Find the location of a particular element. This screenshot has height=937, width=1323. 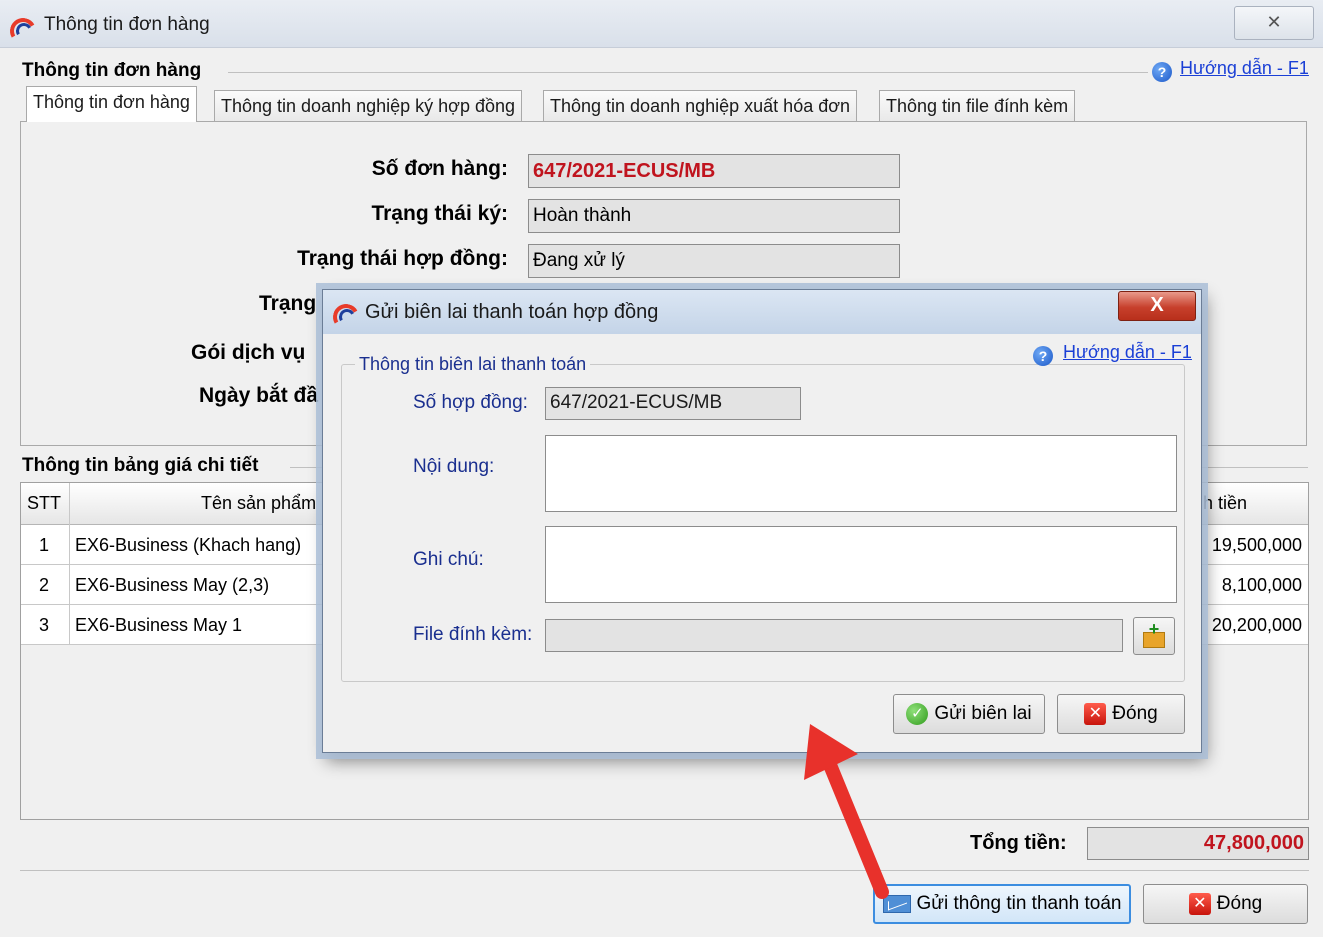

send-payment-info-button: Gửi thông tin thanh toán is located at coordinates (1002, 904).